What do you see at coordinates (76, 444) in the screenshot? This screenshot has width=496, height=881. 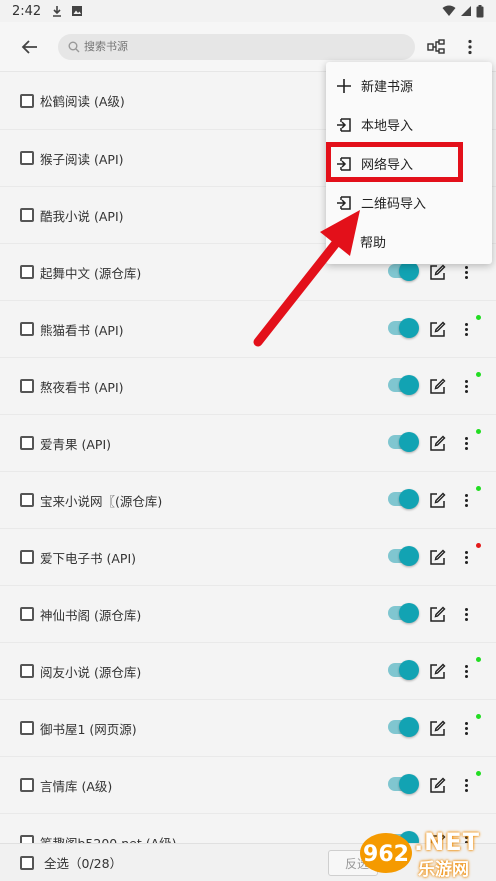 I see `source-name: 爱青果 (API)` at bounding box center [76, 444].